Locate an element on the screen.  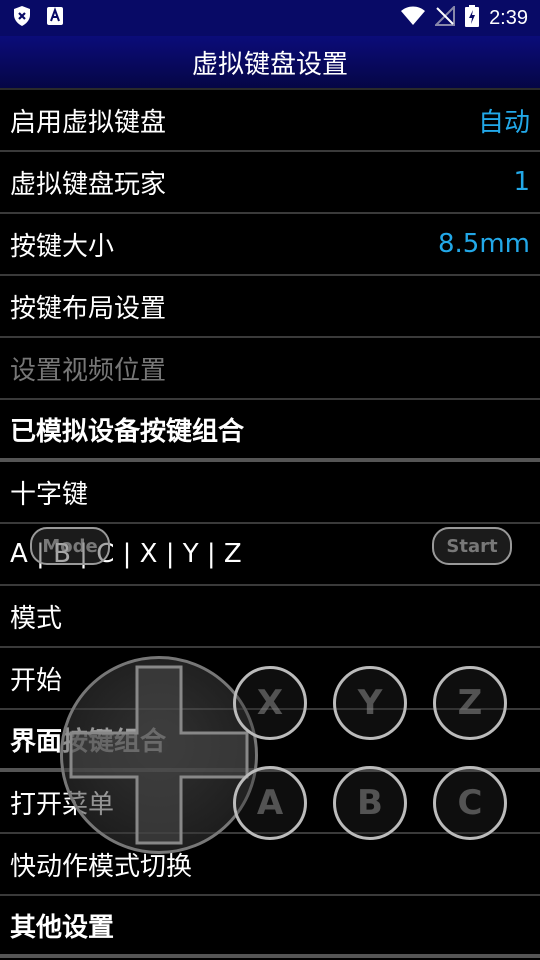
a-button-label: A is located at coordinates (270, 803).